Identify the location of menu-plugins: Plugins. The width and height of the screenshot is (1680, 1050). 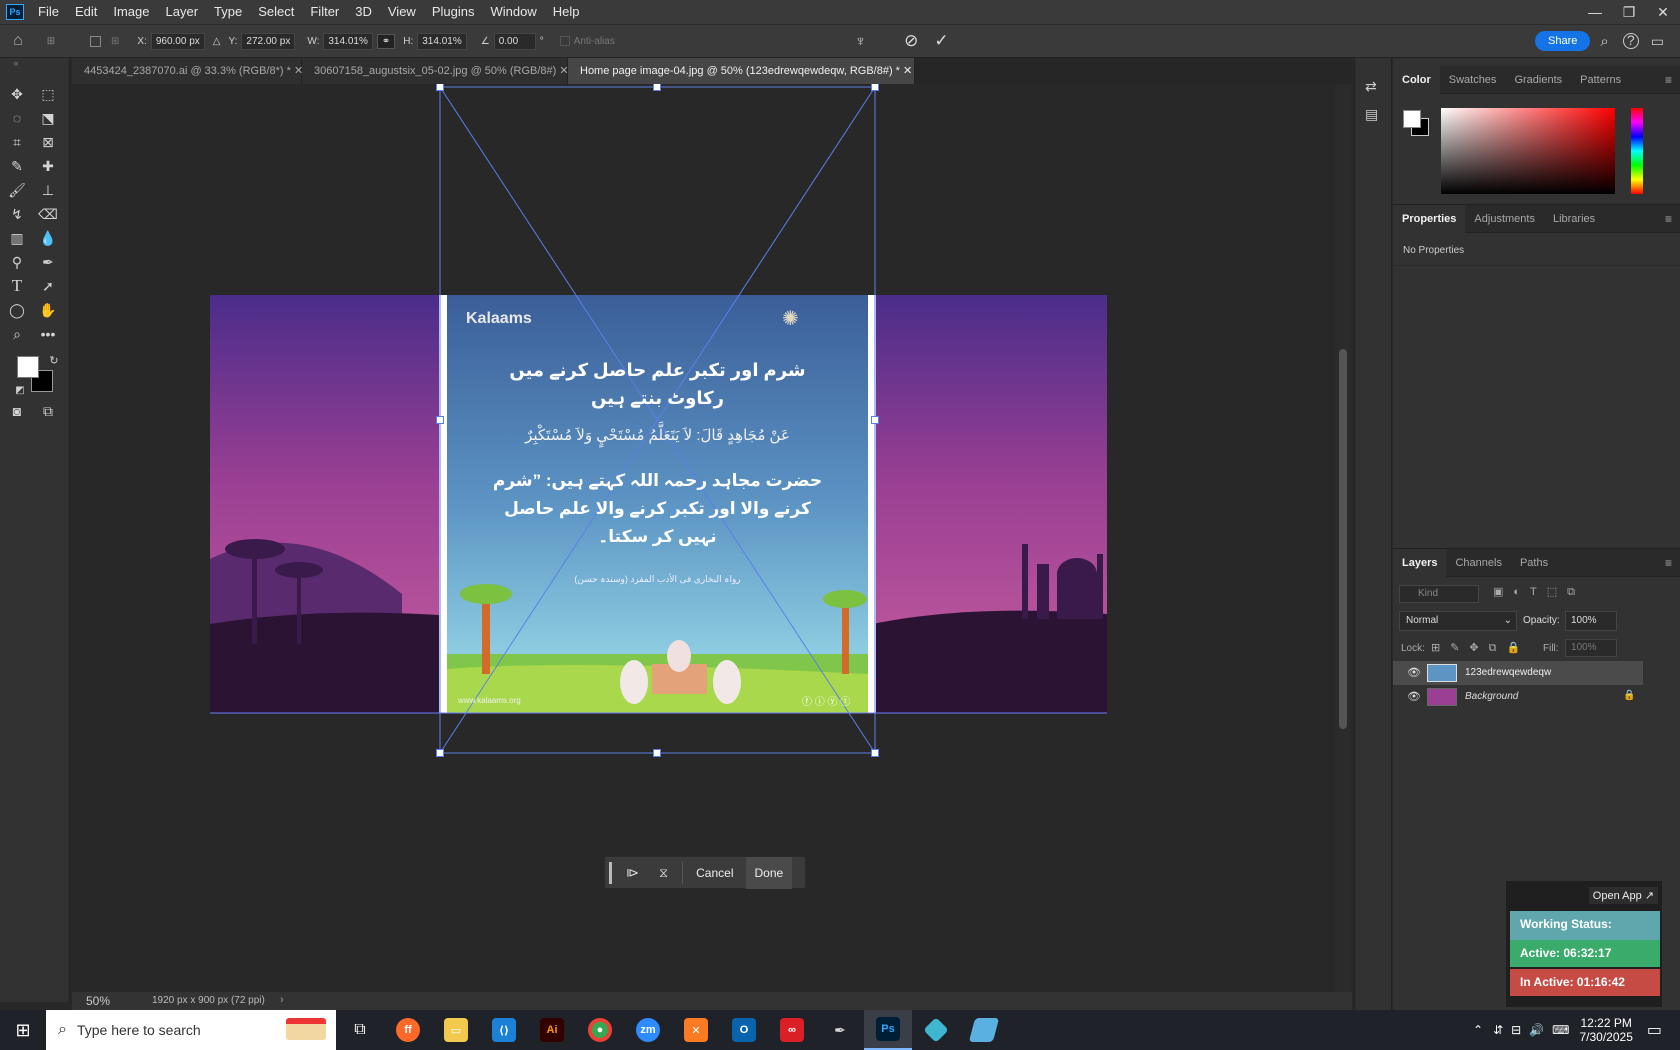
(453, 12).